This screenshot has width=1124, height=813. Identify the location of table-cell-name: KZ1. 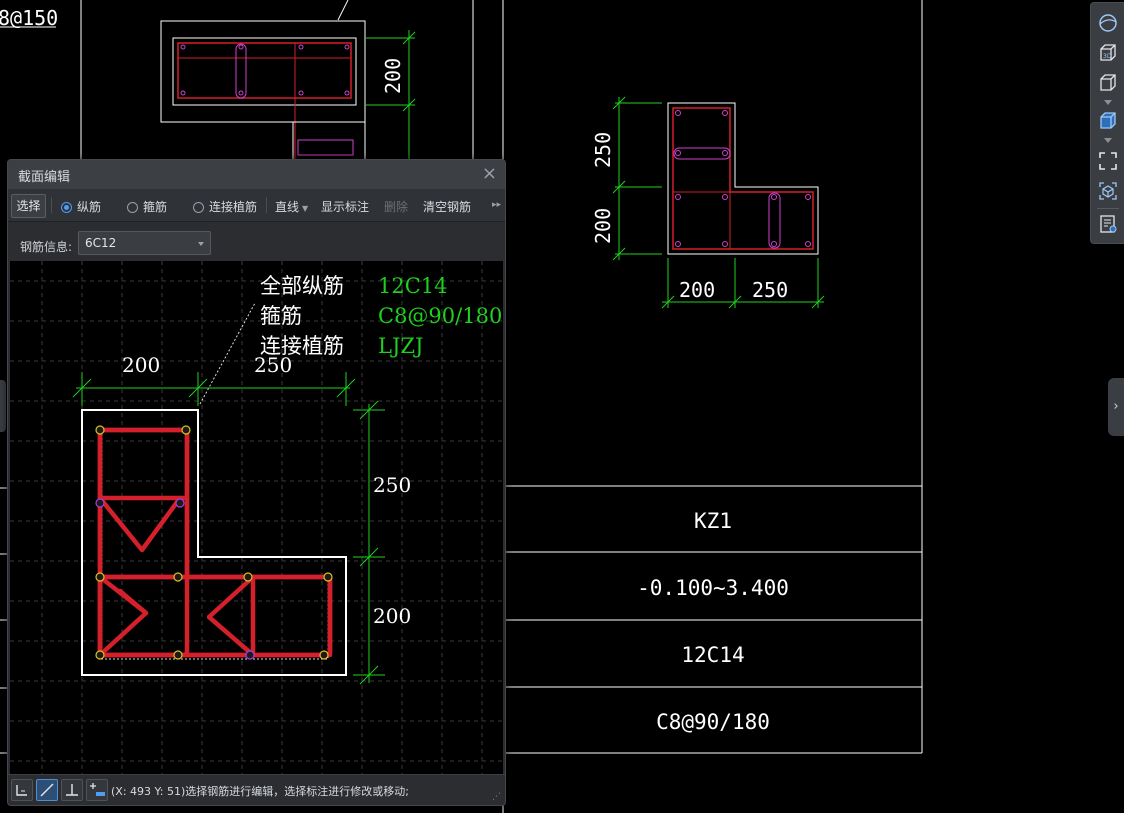
(713, 521).